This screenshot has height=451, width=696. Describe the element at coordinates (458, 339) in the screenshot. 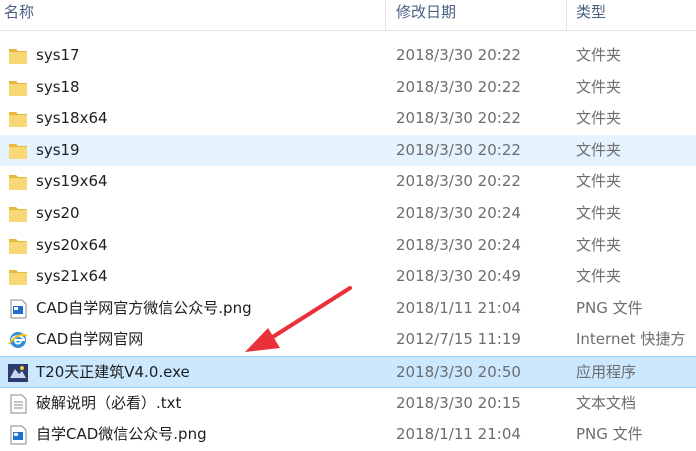

I see `file-modified-date: 2012/7/15 11:19` at that location.